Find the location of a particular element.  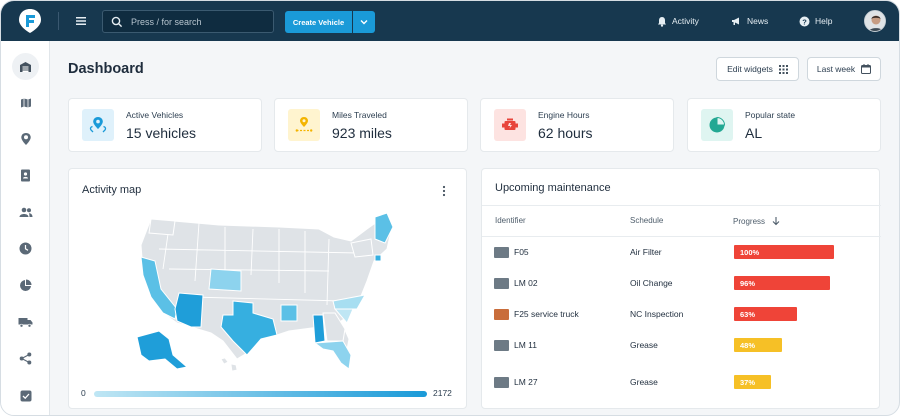

date-range-button: Last week is located at coordinates (844, 69).